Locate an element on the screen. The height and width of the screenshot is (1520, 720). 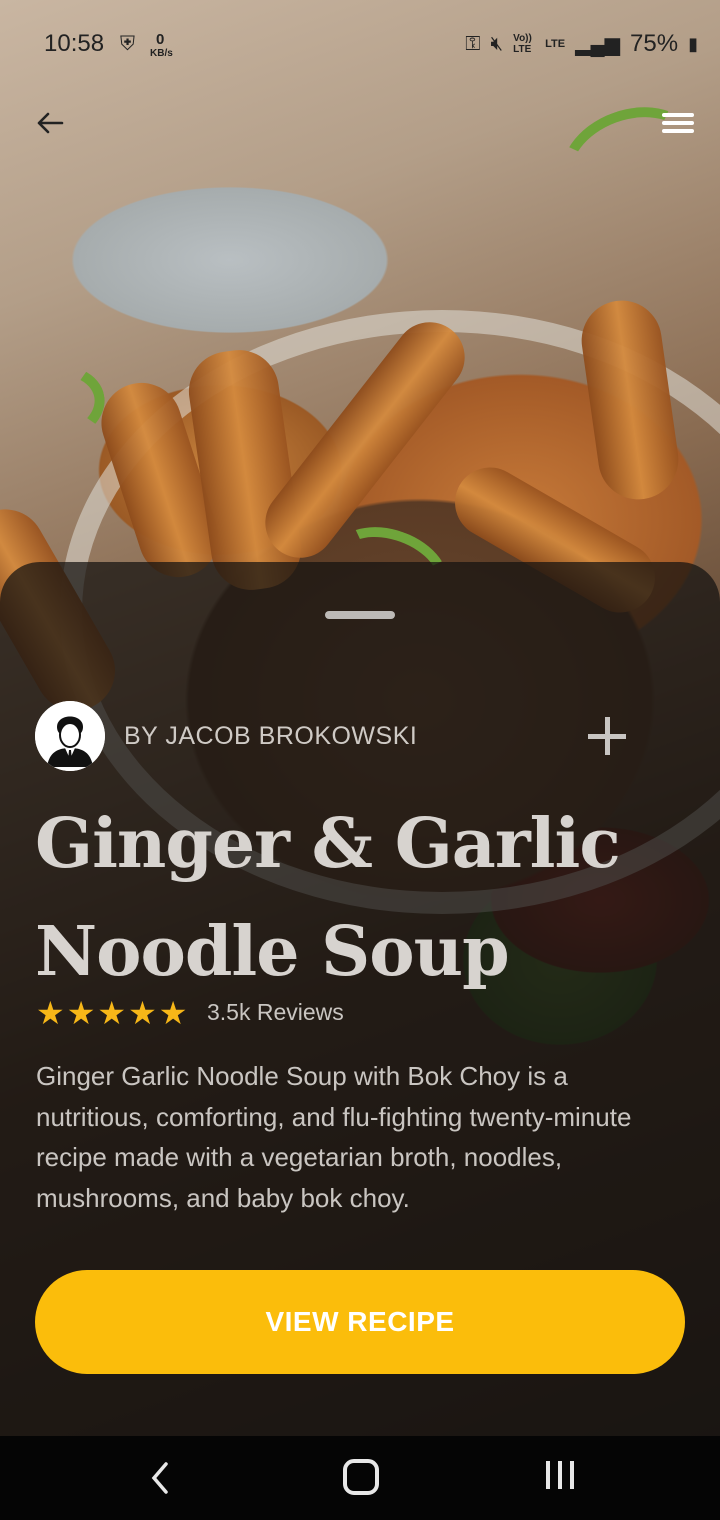
signal-icon: ▂▄▆ is located at coordinates (598, 44).